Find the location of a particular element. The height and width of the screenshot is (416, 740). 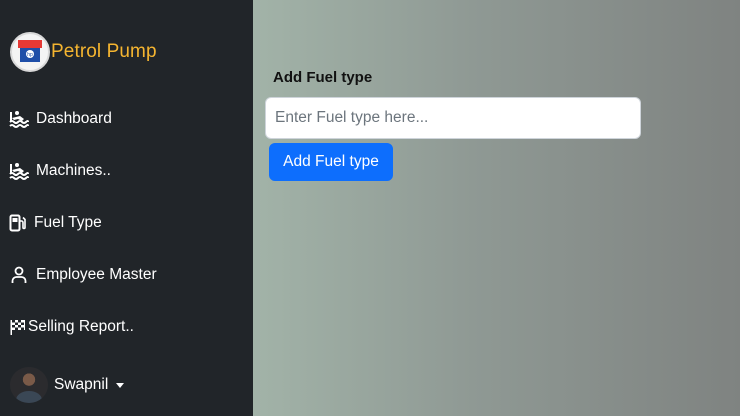

sidebar-item-label: Selling Report.. is located at coordinates (81, 326).